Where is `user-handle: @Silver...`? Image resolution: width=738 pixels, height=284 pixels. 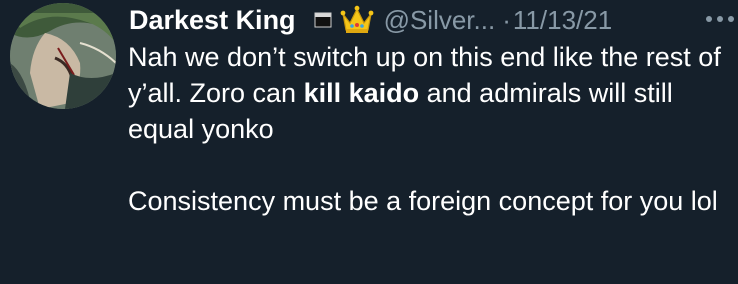 user-handle: @Silver... is located at coordinates (440, 20).